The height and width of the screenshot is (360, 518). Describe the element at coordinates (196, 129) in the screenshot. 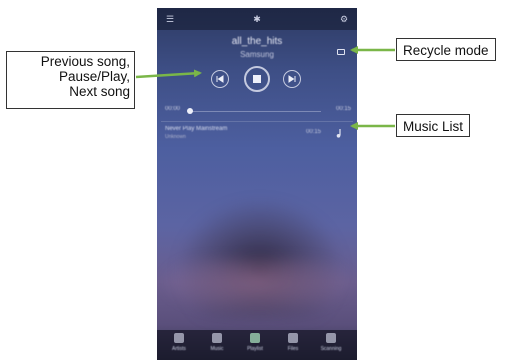

I see `track-name: Never Play Mainstream` at that location.